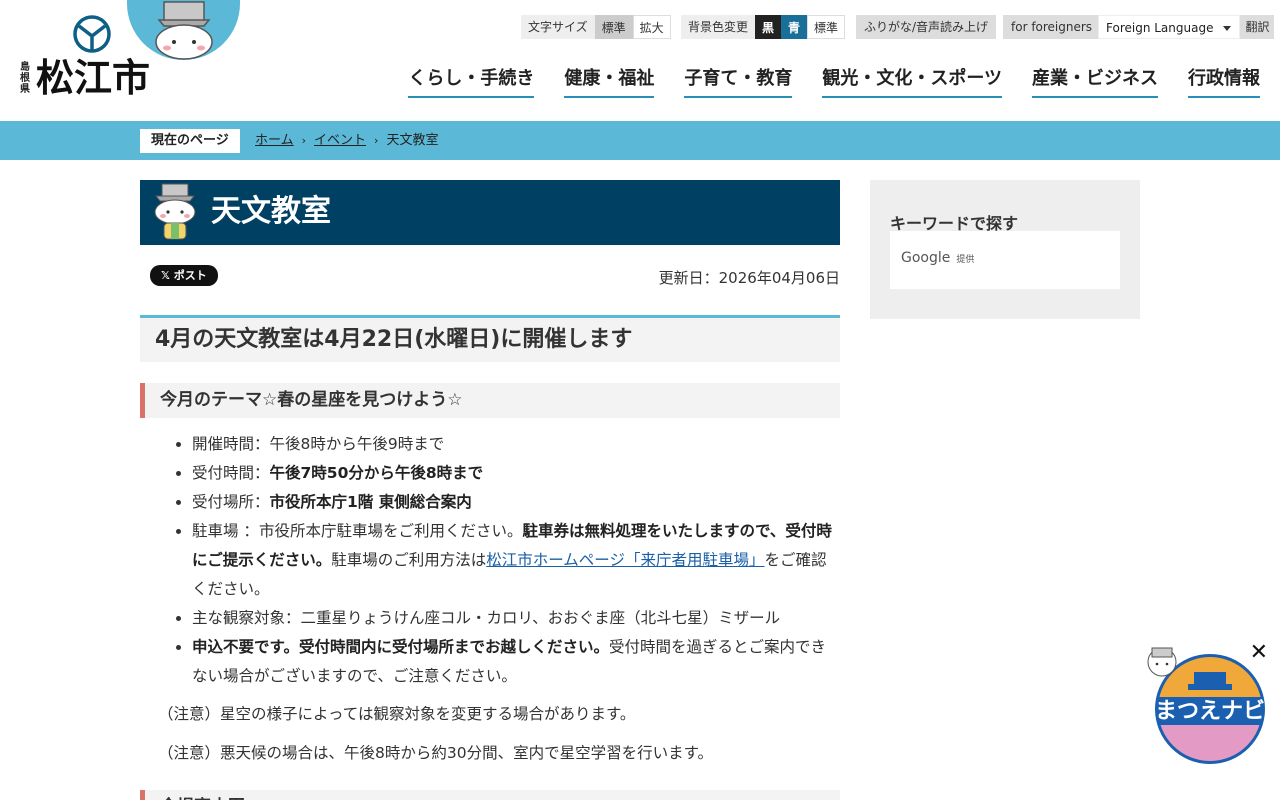 The height and width of the screenshot is (800, 1280). I want to click on parking-label: 駐車場 ：, so click(225, 531).